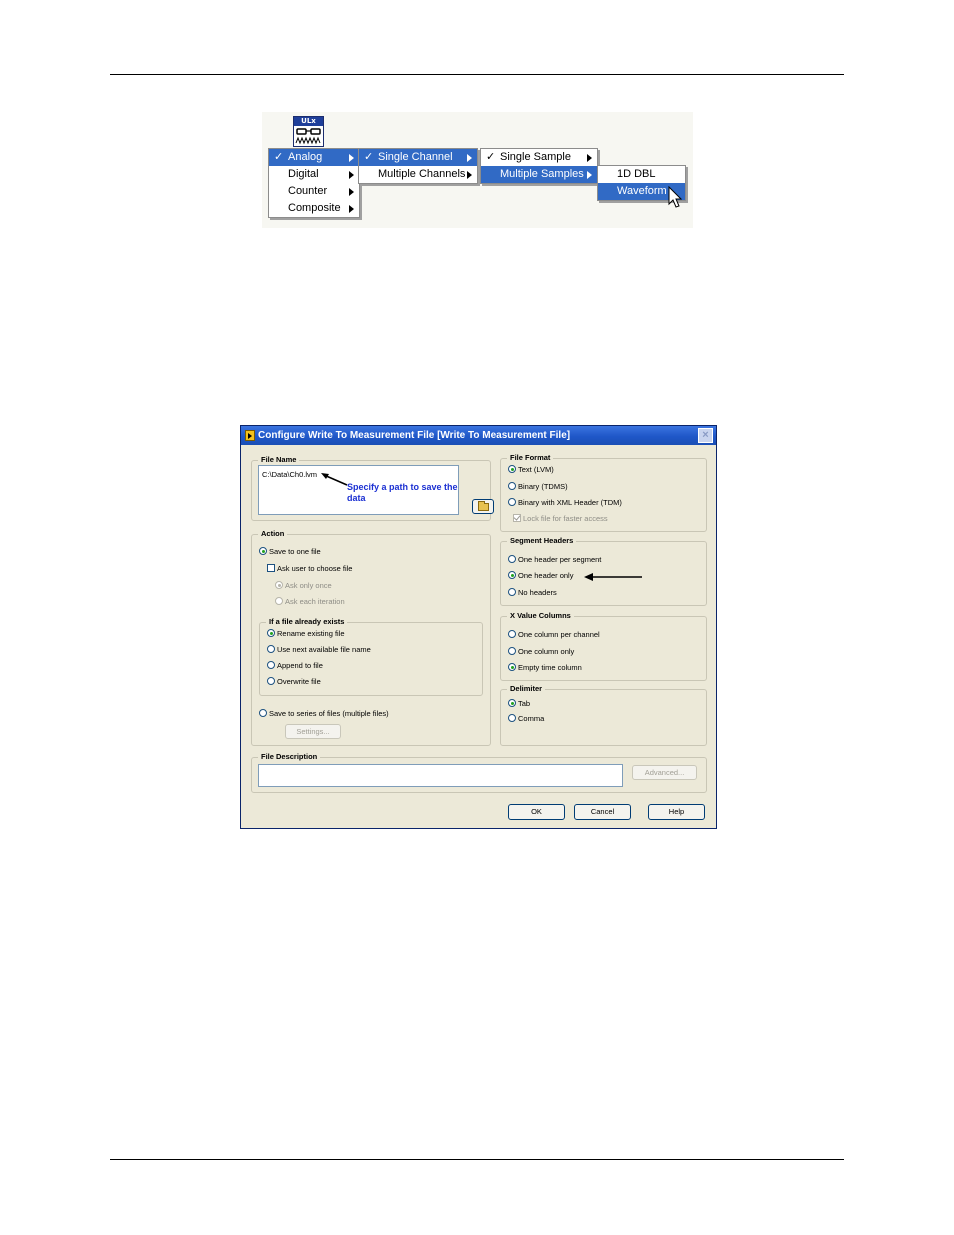 This screenshot has height=1235, width=954. What do you see at coordinates (324, 714) in the screenshot?
I see `save-series-radio: Save to series of files (multiple files)` at bounding box center [324, 714].